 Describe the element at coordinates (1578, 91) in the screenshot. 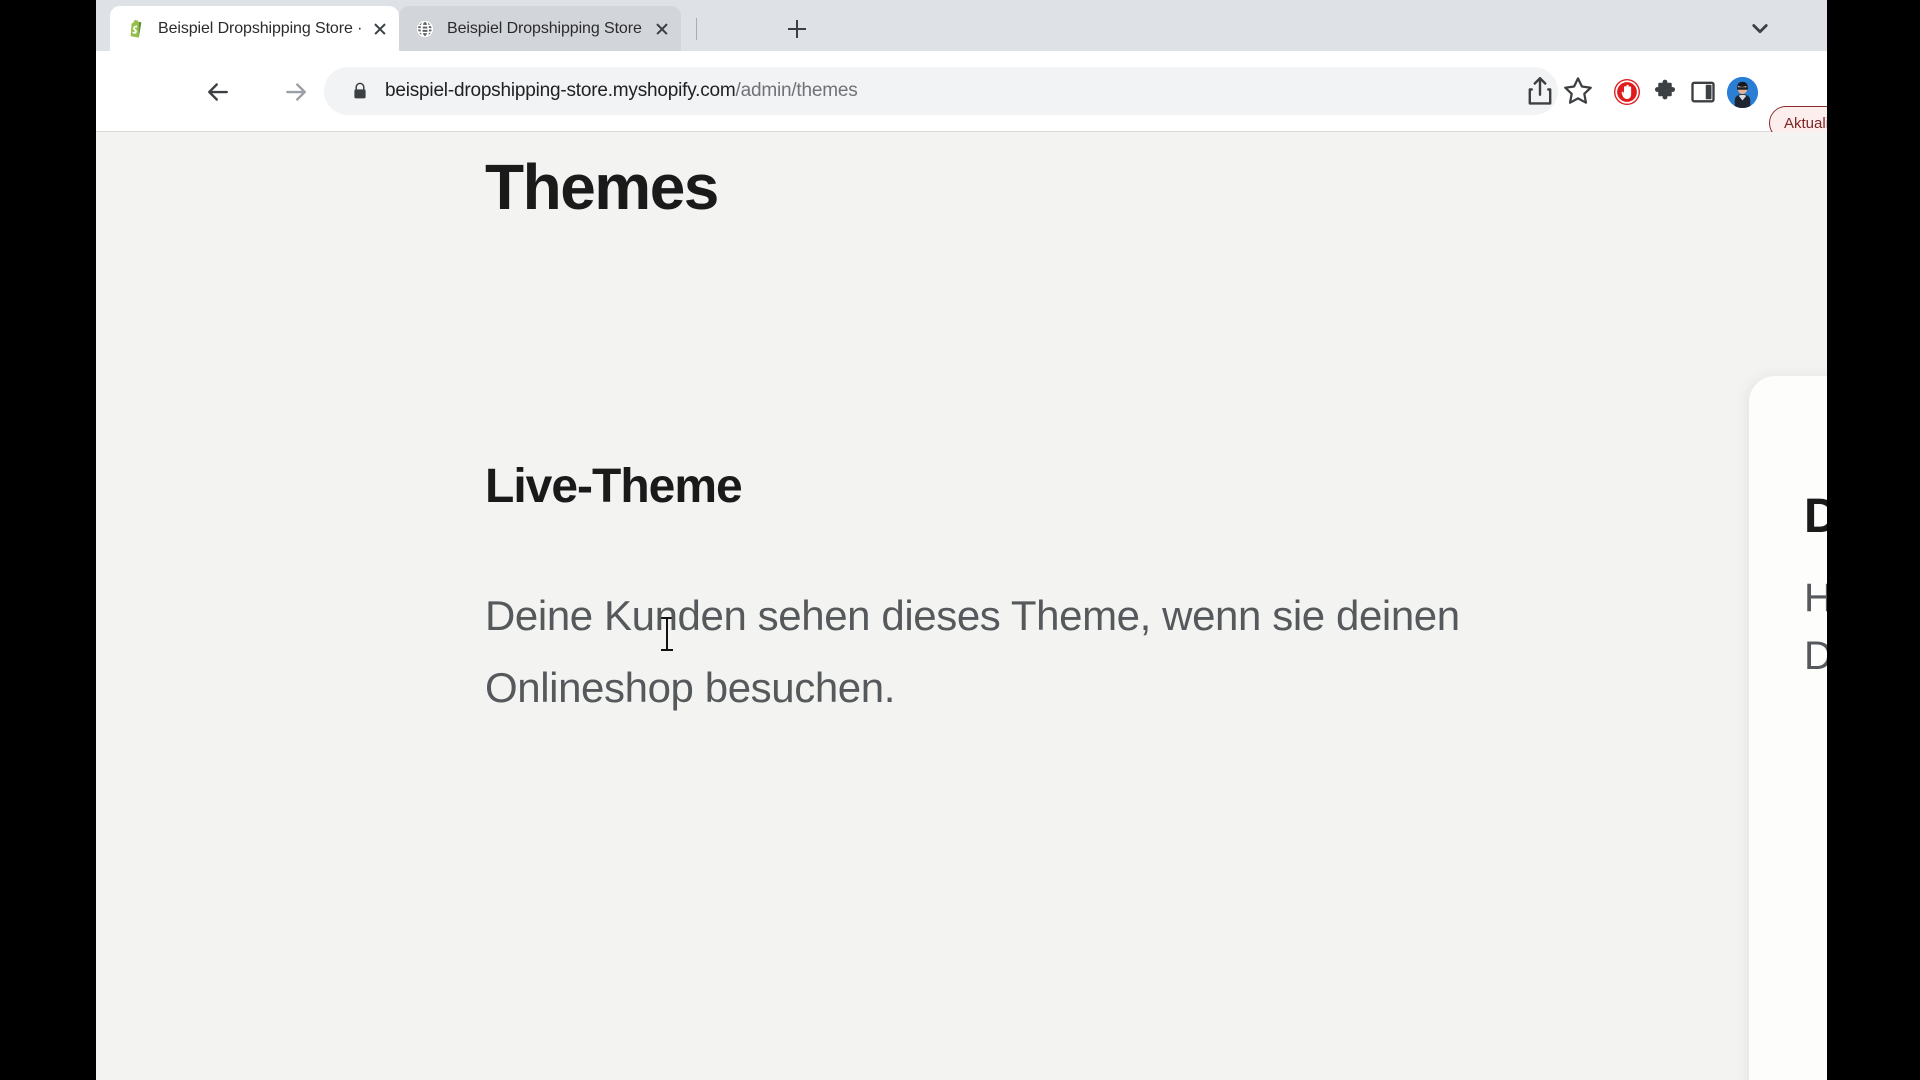

I see `star-icon` at that location.